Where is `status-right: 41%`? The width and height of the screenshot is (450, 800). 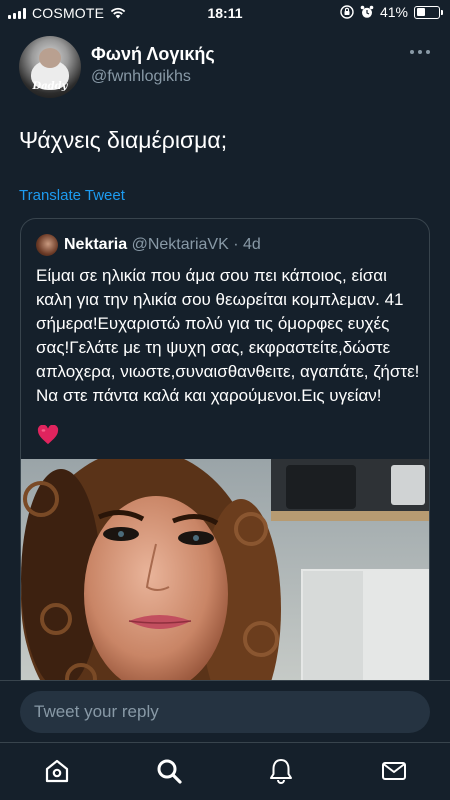 status-right: 41% is located at coordinates (391, 12).